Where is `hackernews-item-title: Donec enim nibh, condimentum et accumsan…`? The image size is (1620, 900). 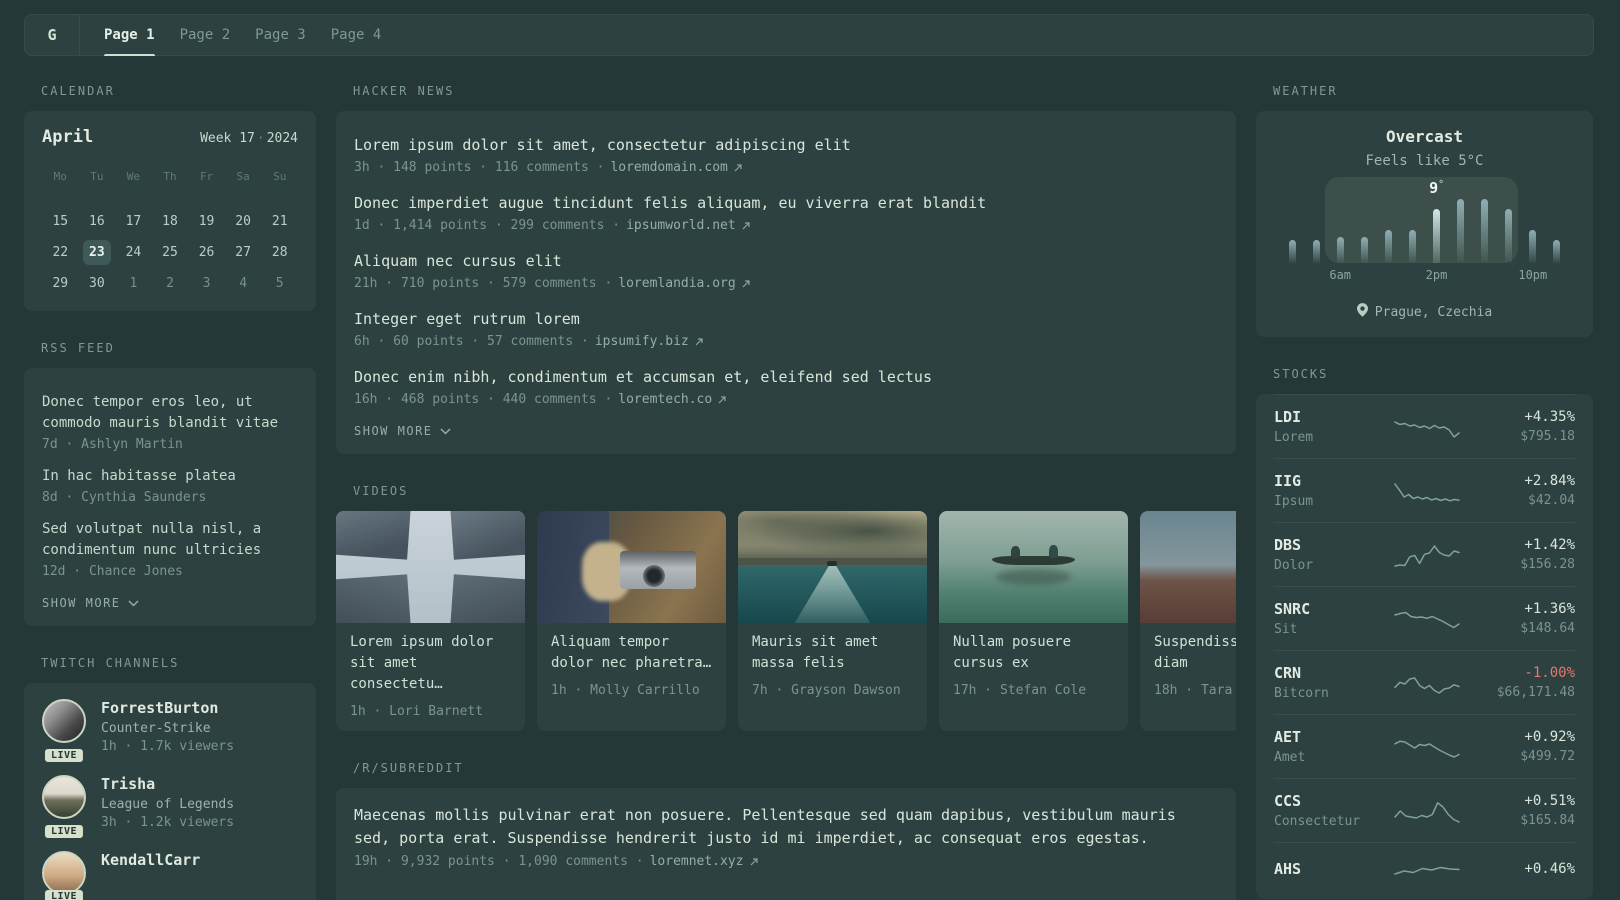
hackernews-item-title: Donec enim nibh, condimentum et accumsan… is located at coordinates (786, 377).